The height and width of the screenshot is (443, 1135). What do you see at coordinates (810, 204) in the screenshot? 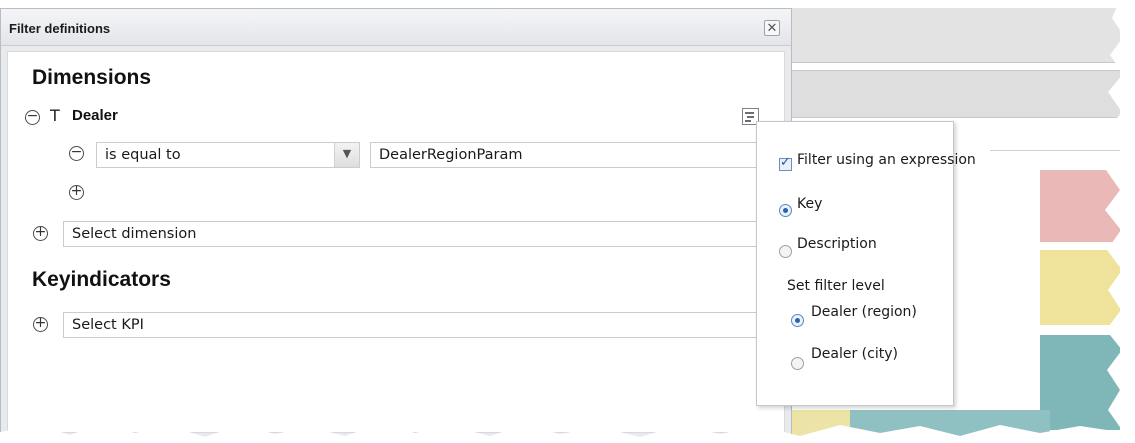
I see `key-label: Key` at bounding box center [810, 204].